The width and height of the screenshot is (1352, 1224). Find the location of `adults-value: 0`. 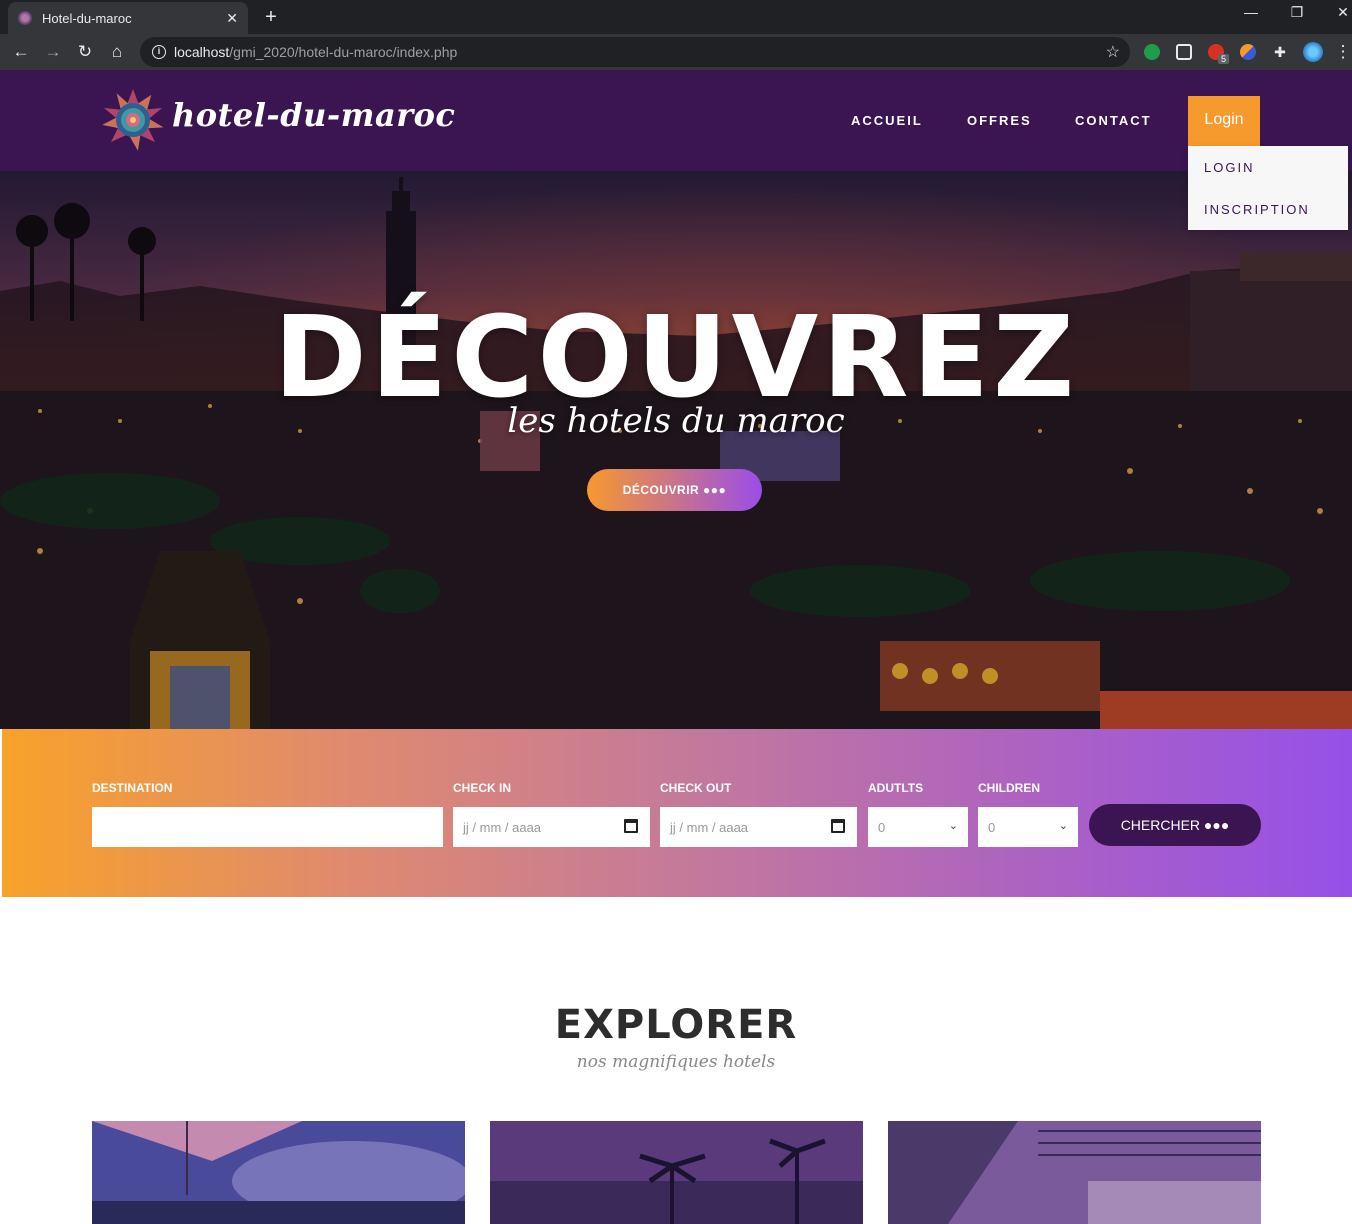

adults-value: 0 is located at coordinates (882, 827).